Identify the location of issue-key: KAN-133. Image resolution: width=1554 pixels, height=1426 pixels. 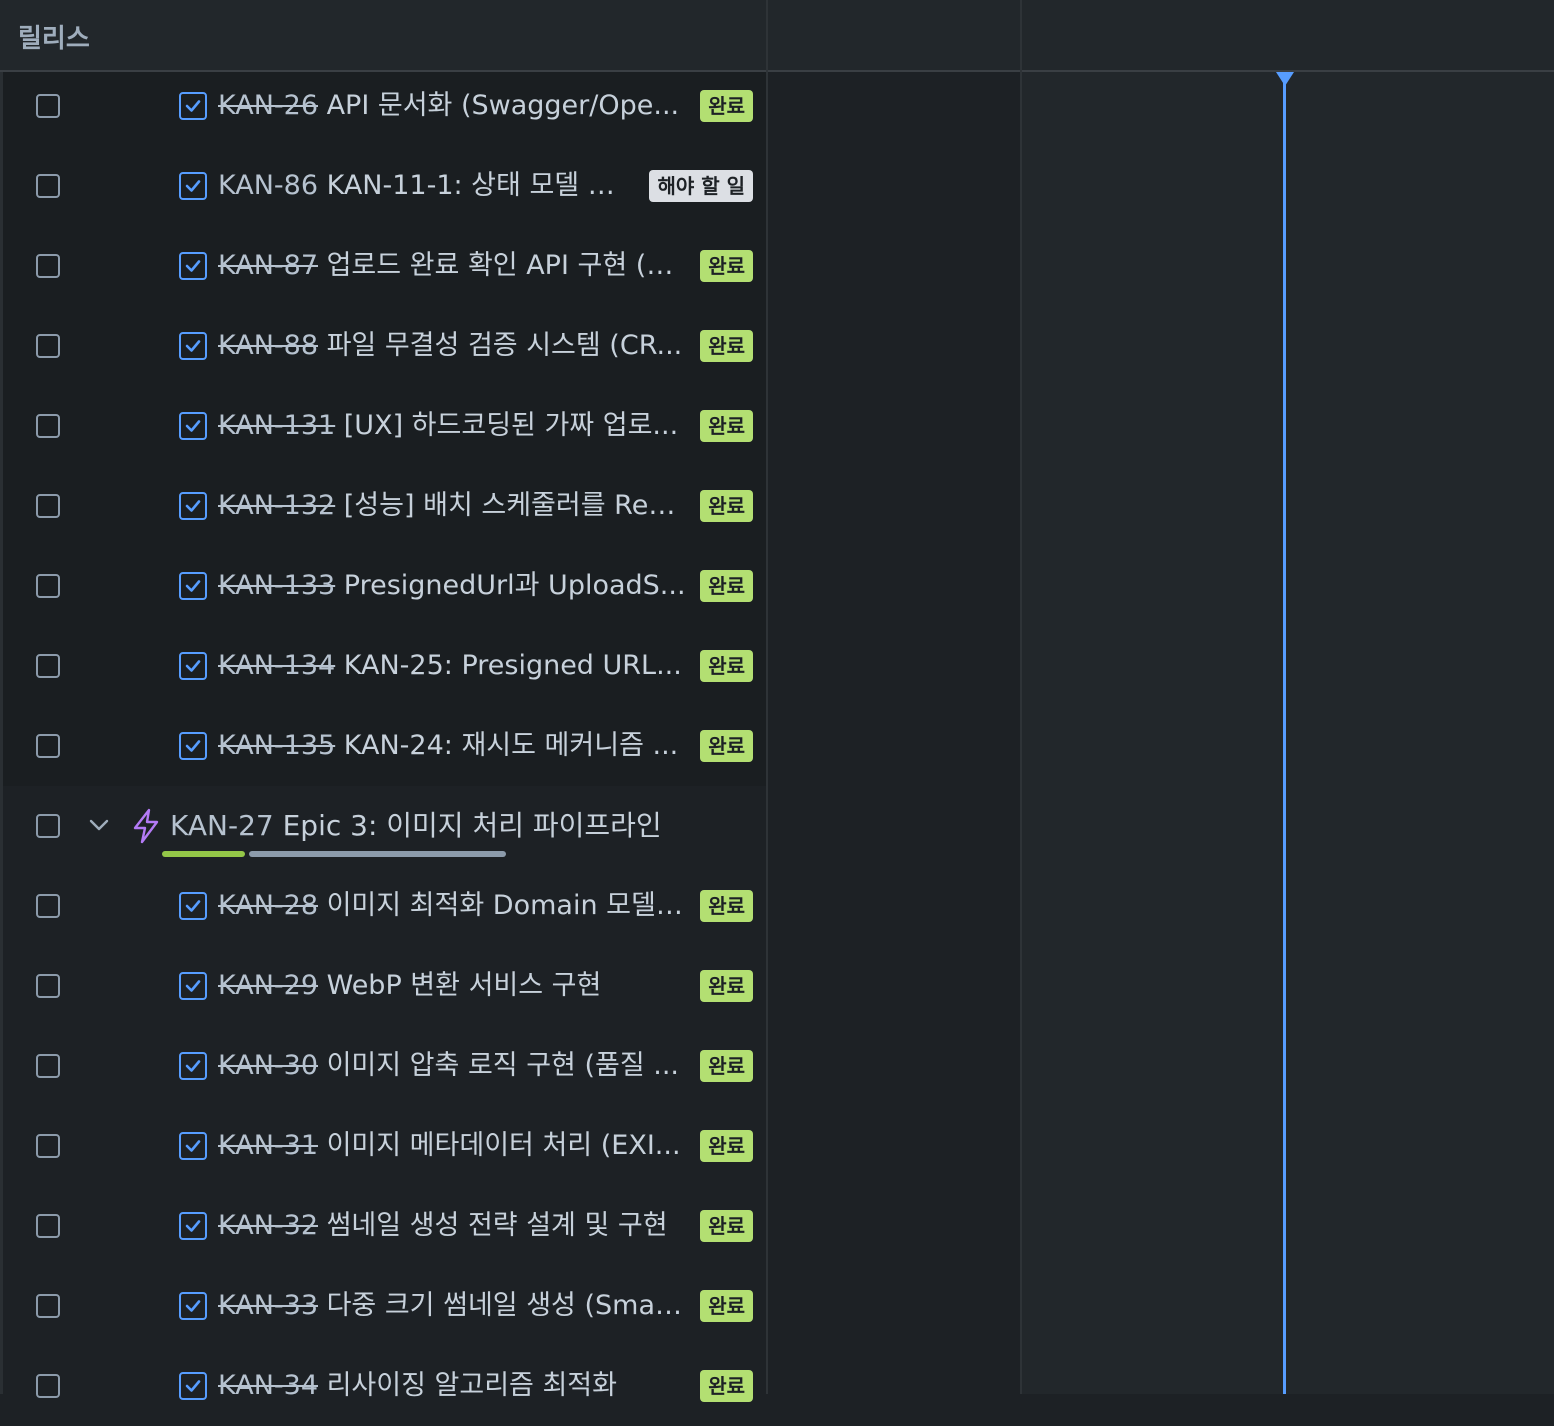
(276, 585).